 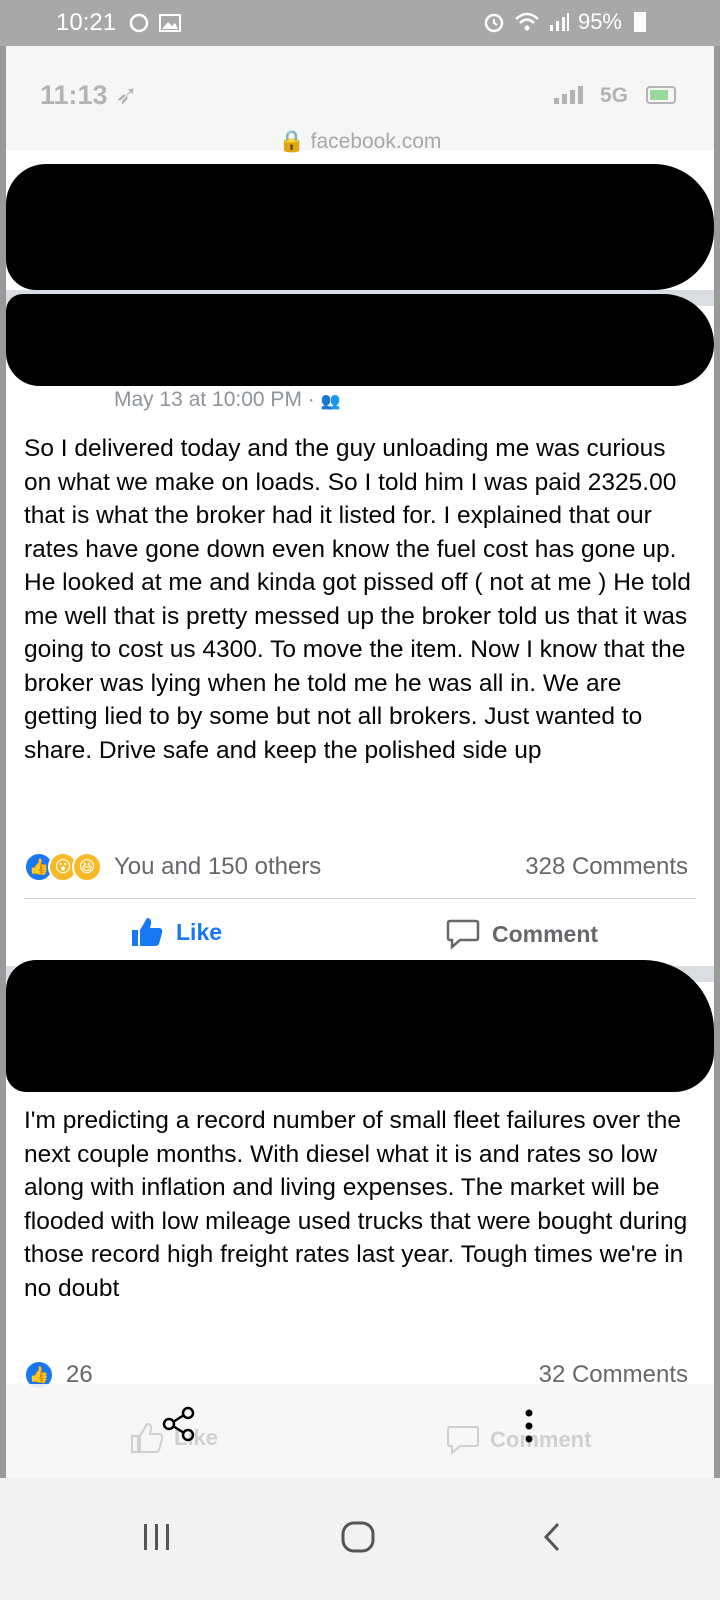 What do you see at coordinates (527, 21) in the screenshot?
I see `wifi-icon` at bounding box center [527, 21].